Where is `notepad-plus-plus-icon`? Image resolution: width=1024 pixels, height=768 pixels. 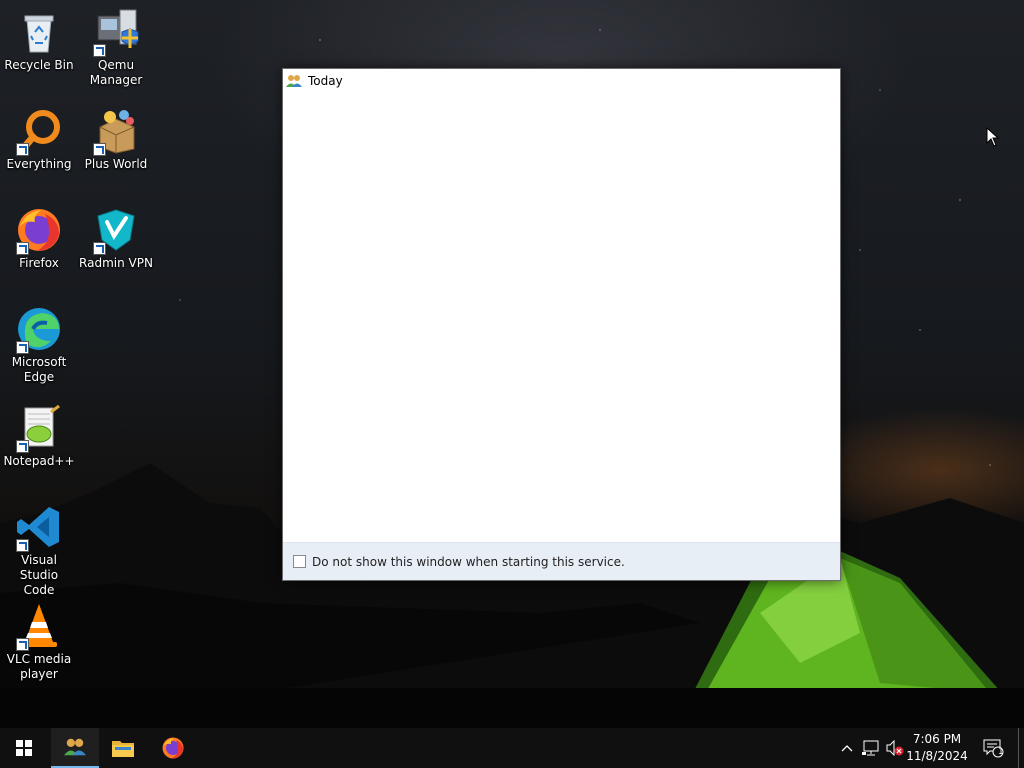 notepad-plus-plus-icon is located at coordinates (39, 428).